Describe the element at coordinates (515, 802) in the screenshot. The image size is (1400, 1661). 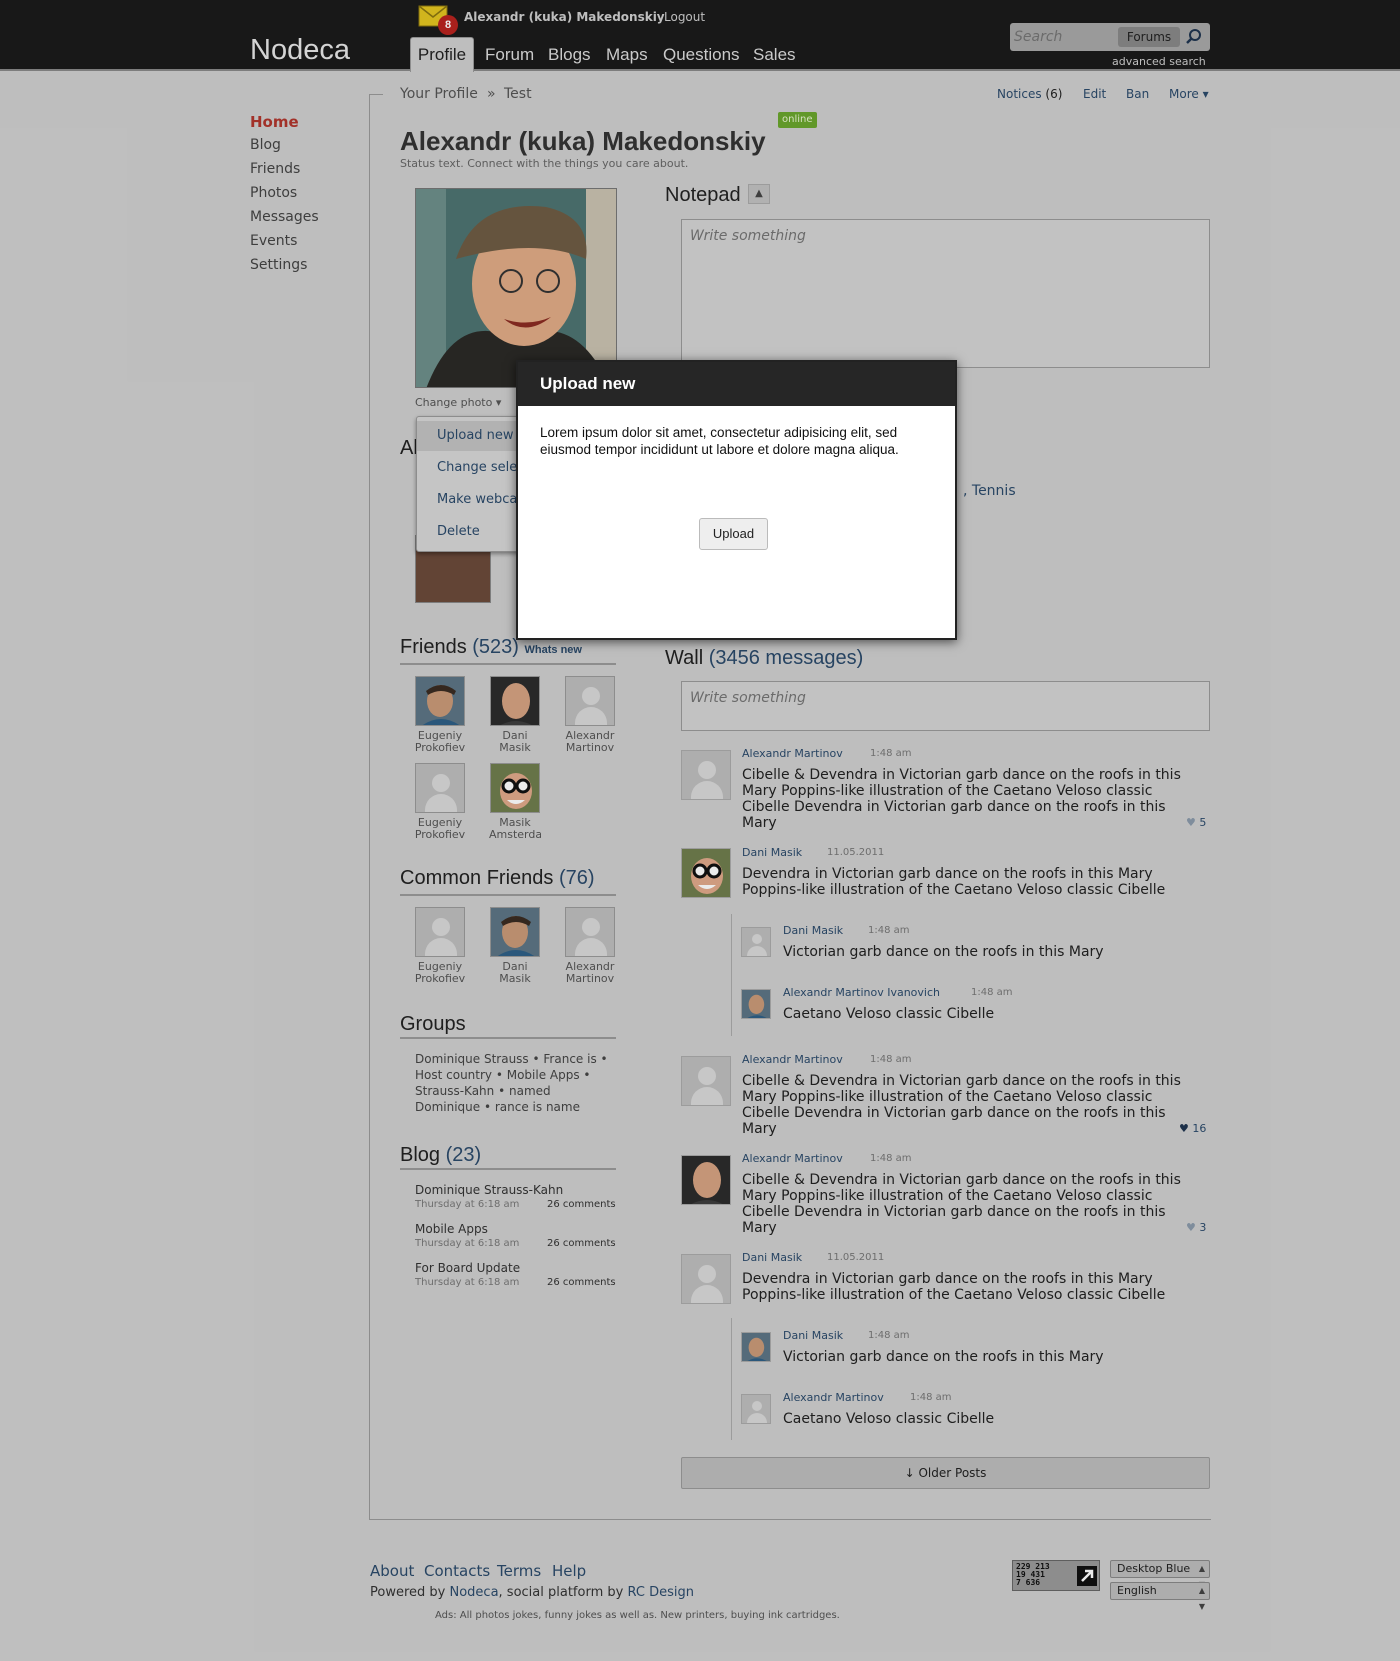
I see `friend-item: Masik Amsterdam` at that location.